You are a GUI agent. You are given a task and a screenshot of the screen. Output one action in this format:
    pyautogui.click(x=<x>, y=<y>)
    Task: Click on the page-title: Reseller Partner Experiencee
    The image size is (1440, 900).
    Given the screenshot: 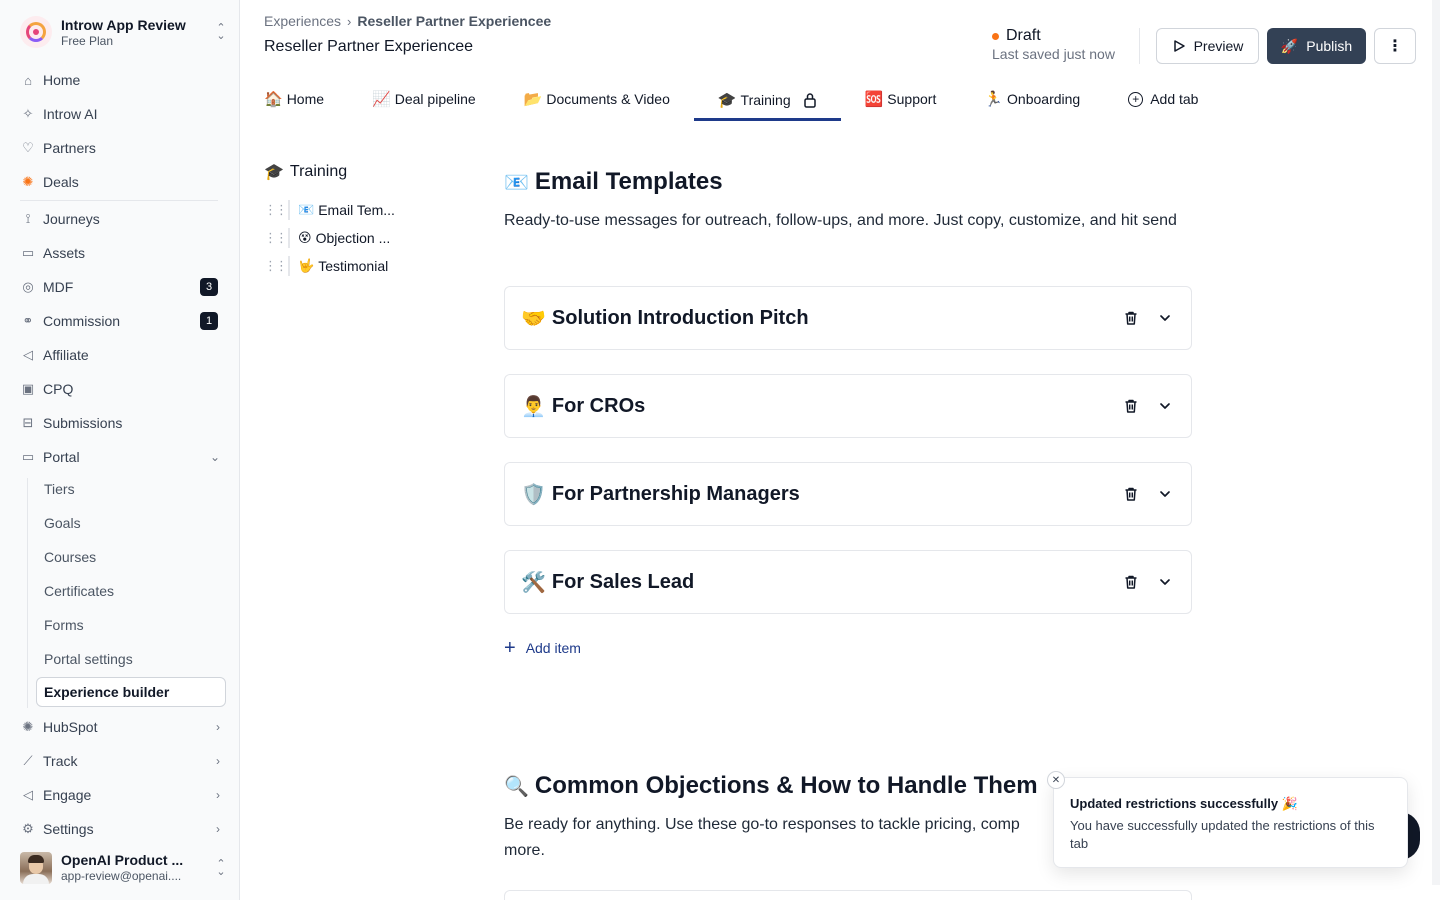 What is the action you would take?
    pyautogui.click(x=368, y=47)
    